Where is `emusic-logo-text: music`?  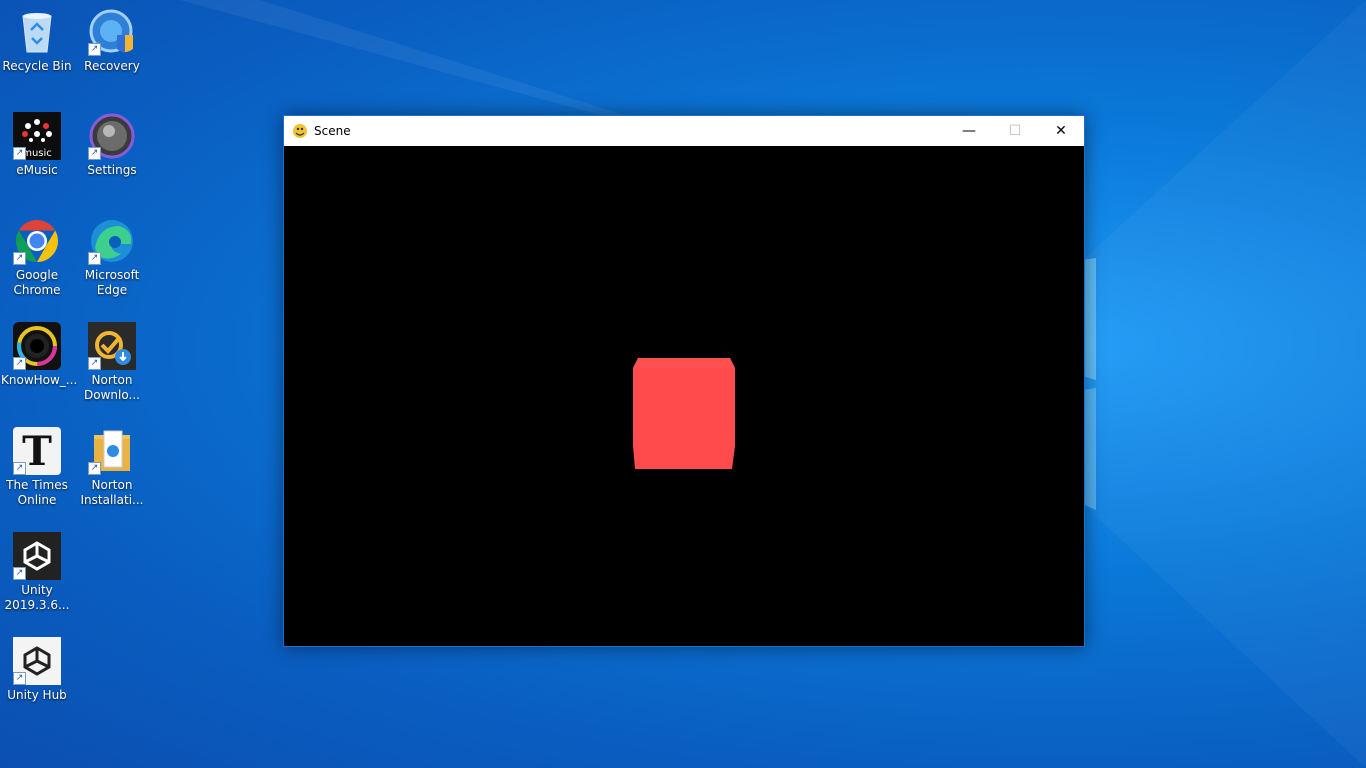 emusic-logo-text: music is located at coordinates (37, 153).